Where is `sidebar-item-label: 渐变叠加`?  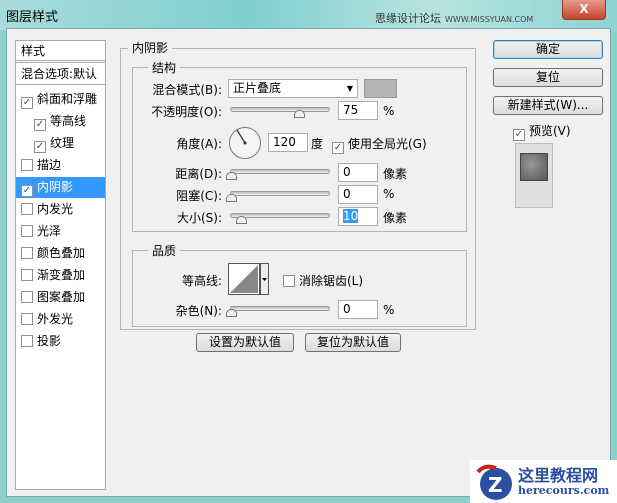
sidebar-item-label: 渐变叠加 is located at coordinates (61, 275).